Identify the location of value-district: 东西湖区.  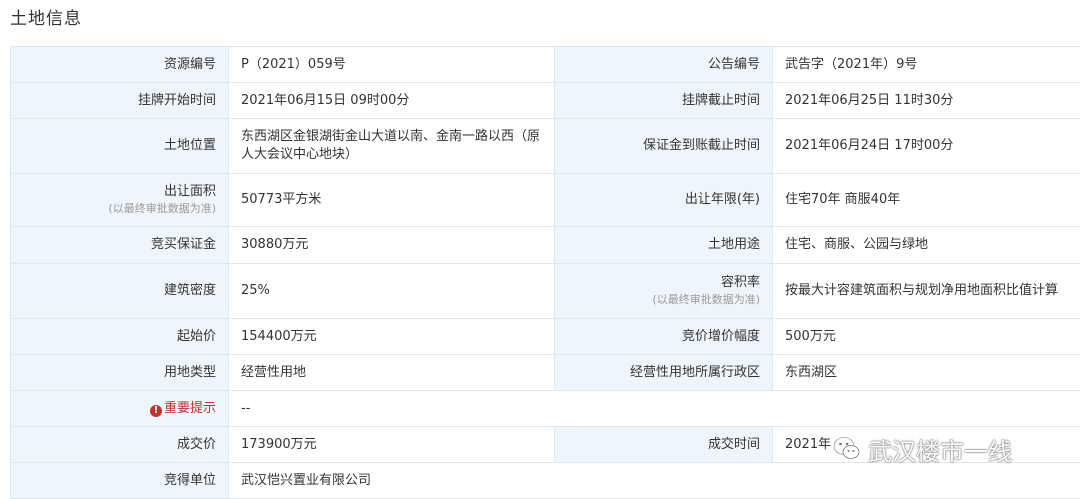
(926, 373).